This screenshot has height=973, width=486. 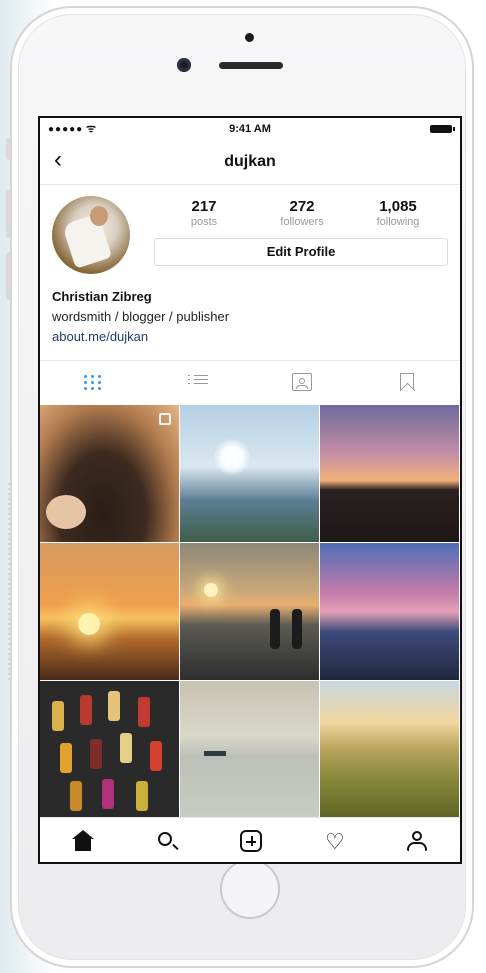 What do you see at coordinates (109, 611) in the screenshot?
I see `photo-sunset-tree` at bounding box center [109, 611].